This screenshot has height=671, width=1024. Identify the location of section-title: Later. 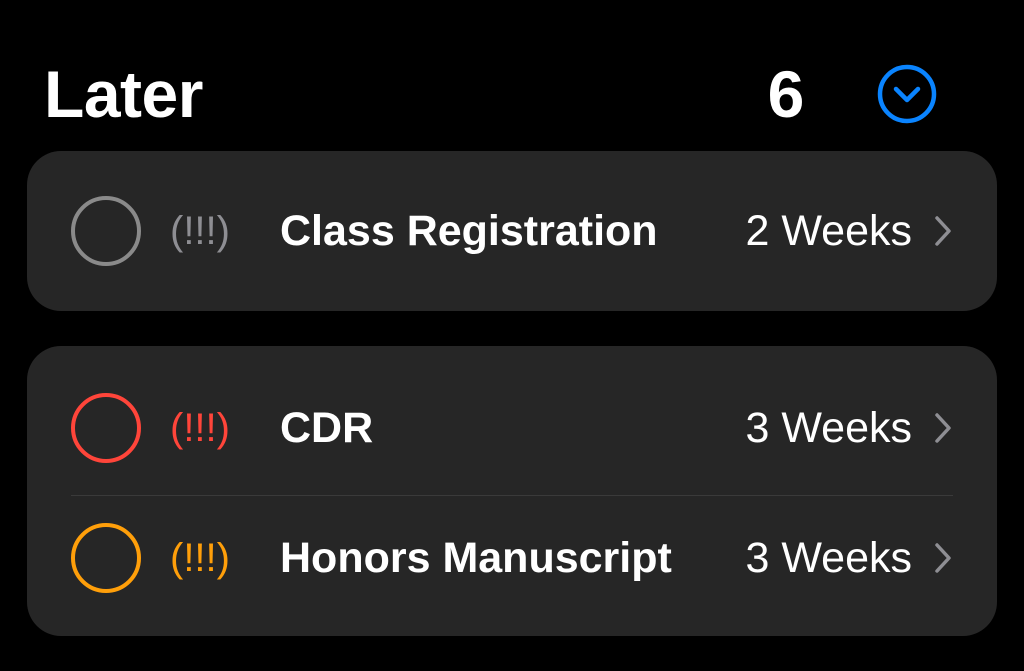
(123, 94).